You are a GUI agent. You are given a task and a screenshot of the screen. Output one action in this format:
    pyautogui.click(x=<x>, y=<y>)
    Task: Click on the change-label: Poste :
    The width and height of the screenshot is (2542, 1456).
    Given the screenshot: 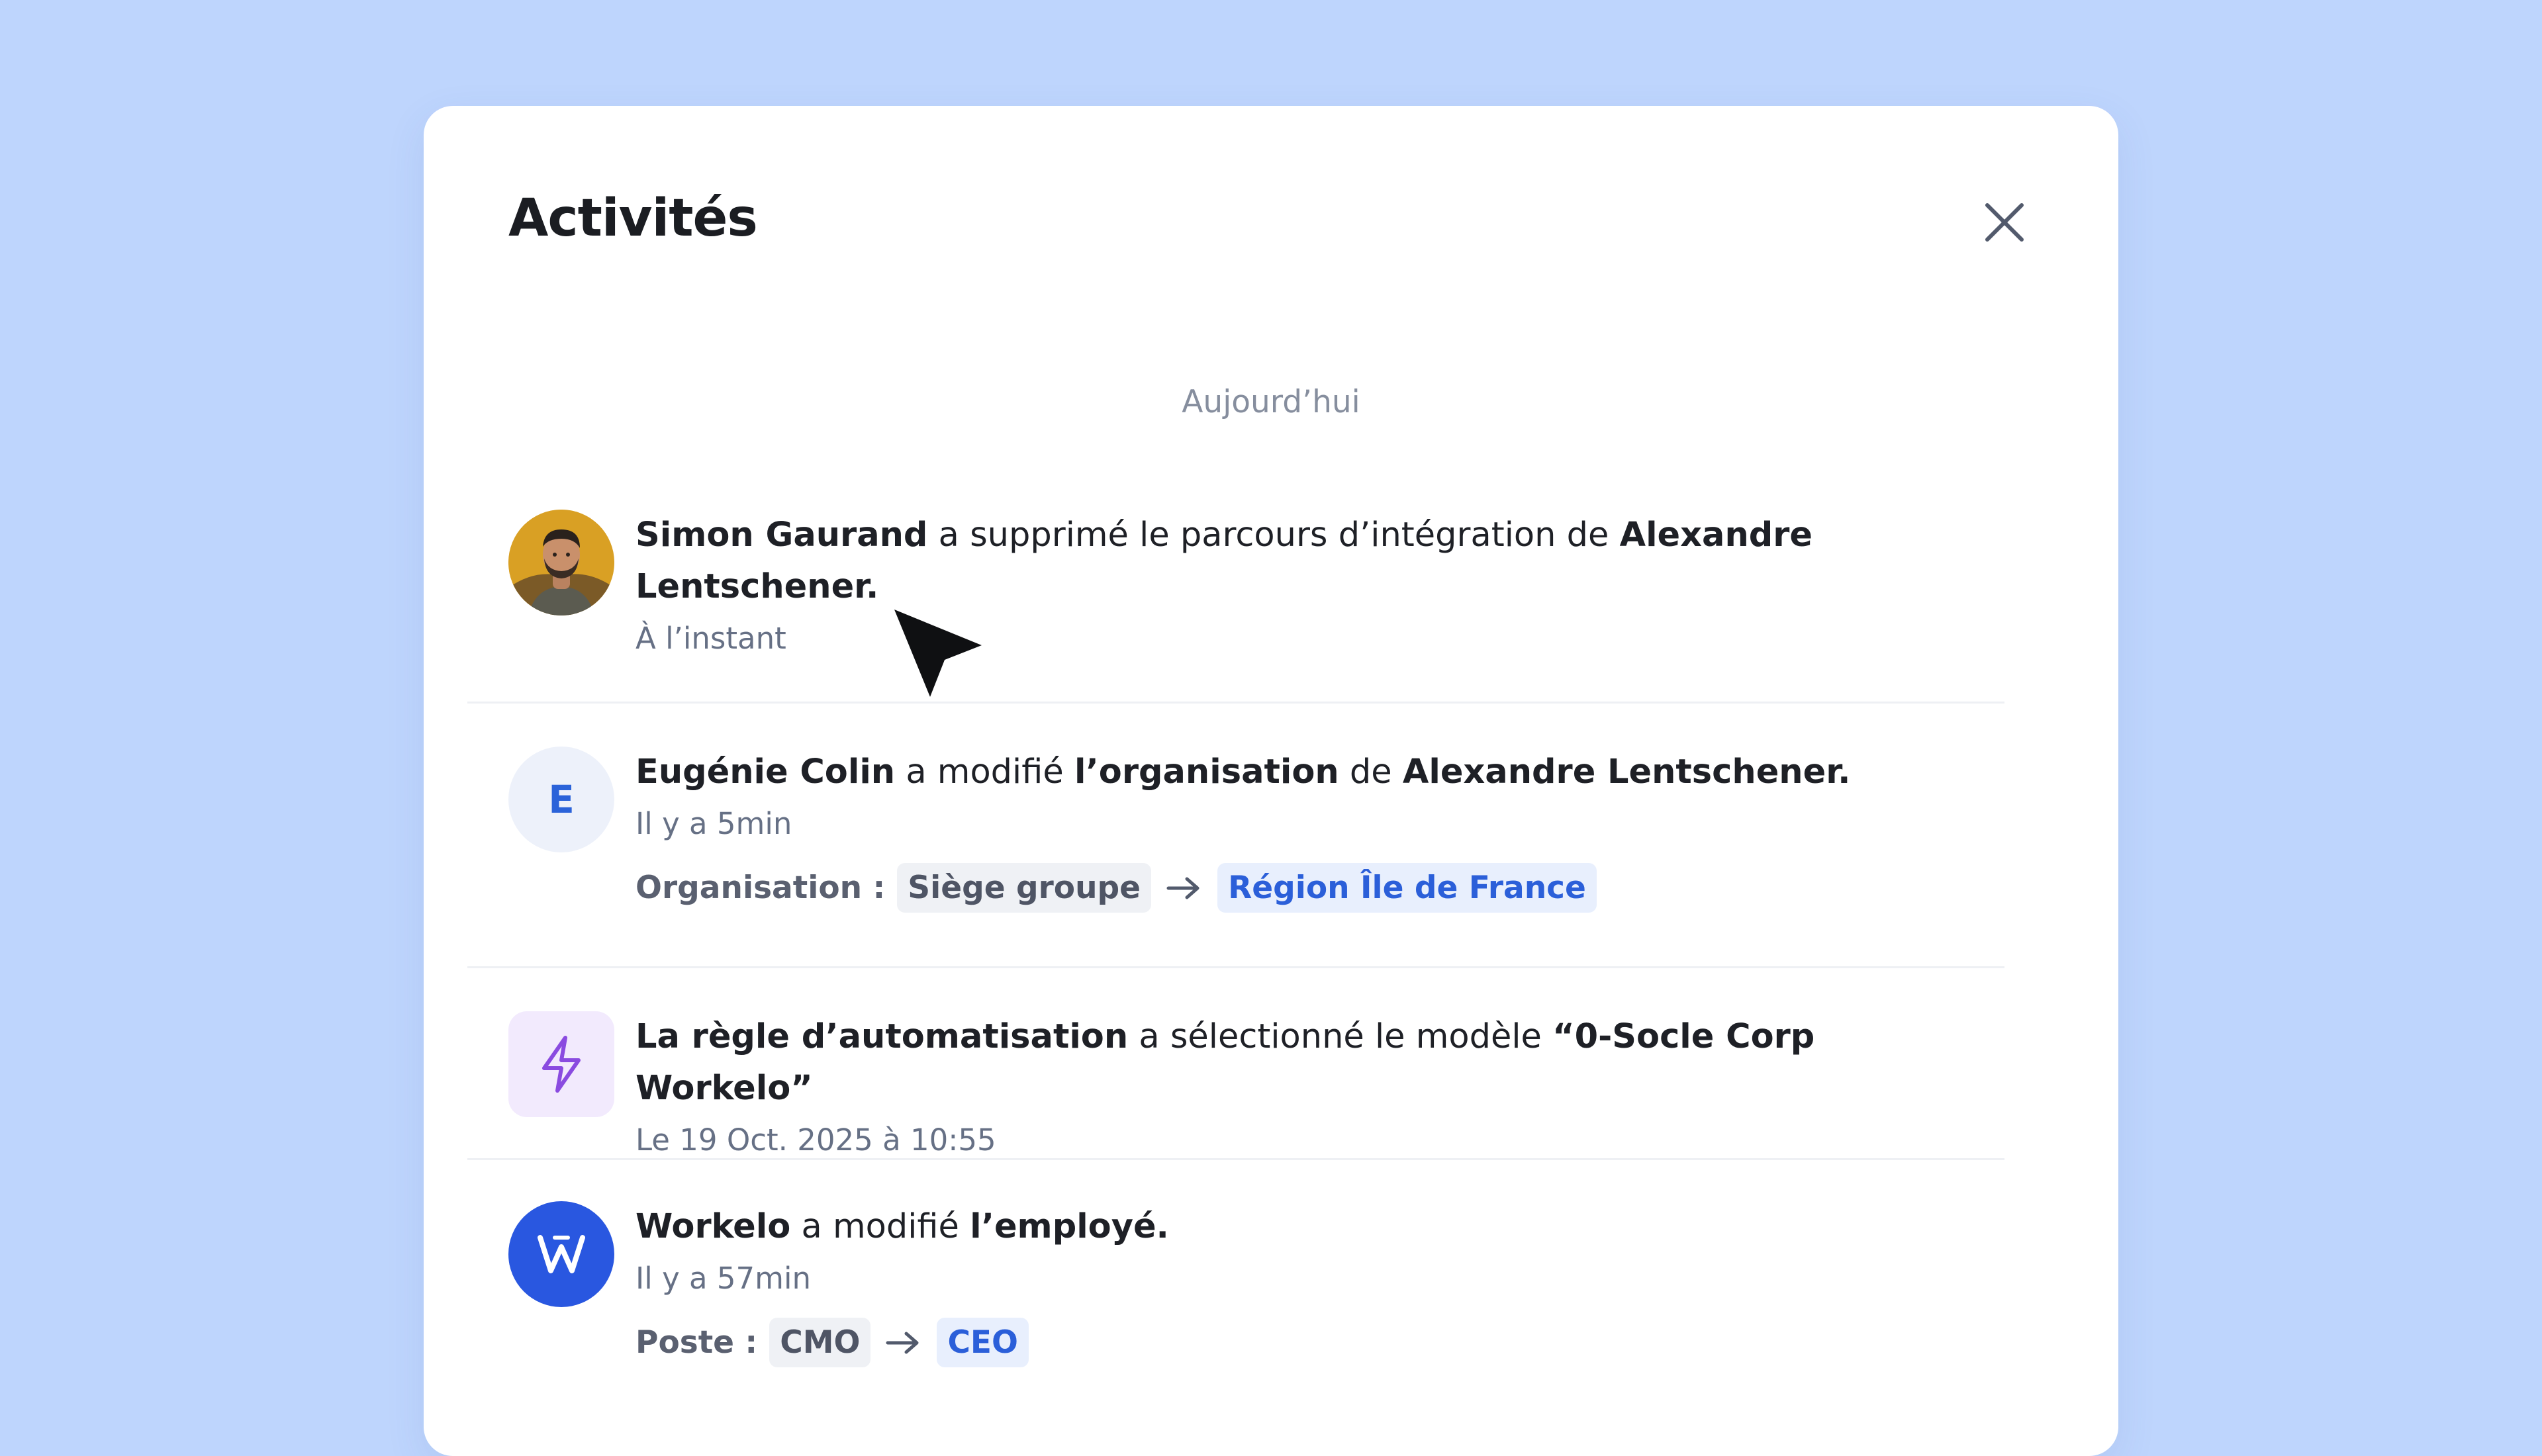 What is the action you would take?
    pyautogui.click(x=697, y=1342)
    